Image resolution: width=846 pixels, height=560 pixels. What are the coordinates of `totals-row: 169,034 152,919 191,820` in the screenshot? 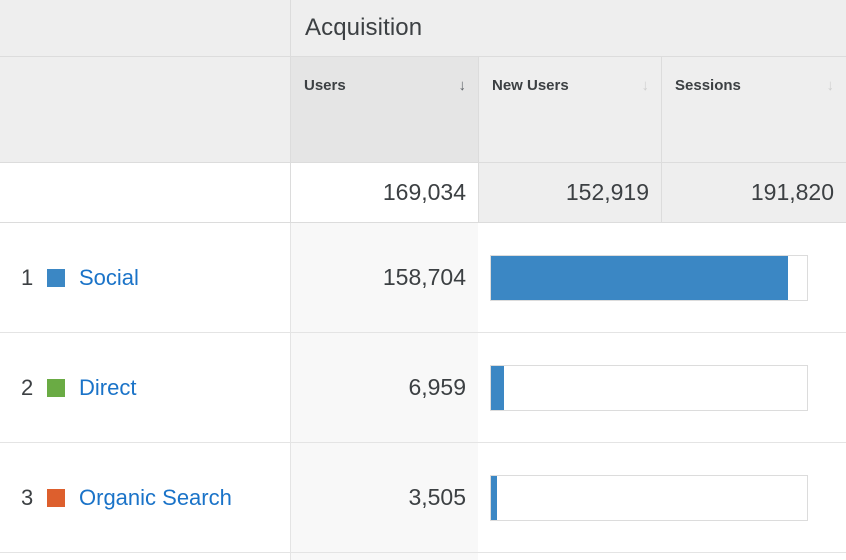 It's located at (423, 192).